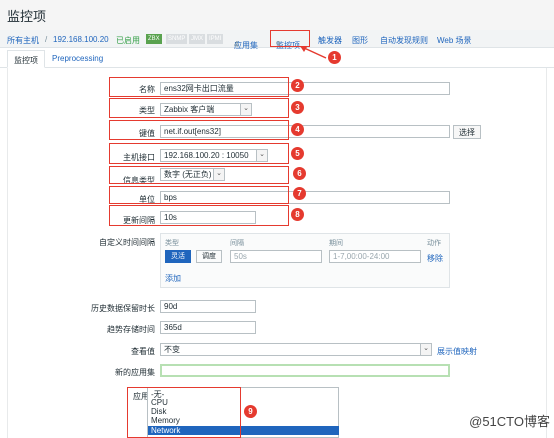  What do you see at coordinates (123, 308) in the screenshot?
I see `history-label: 历史数据保留时长` at bounding box center [123, 308].